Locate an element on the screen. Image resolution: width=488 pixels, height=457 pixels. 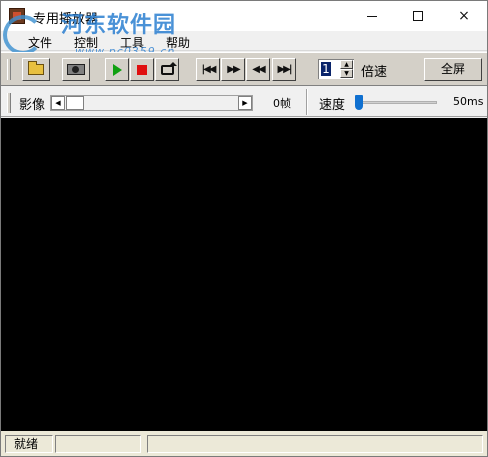
minimize-button is located at coordinates (372, 16).